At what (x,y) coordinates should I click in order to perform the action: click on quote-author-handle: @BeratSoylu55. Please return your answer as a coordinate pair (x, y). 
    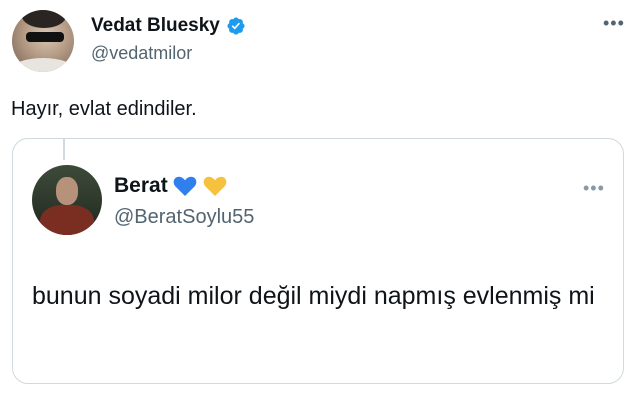
    Looking at the image, I should click on (184, 217).